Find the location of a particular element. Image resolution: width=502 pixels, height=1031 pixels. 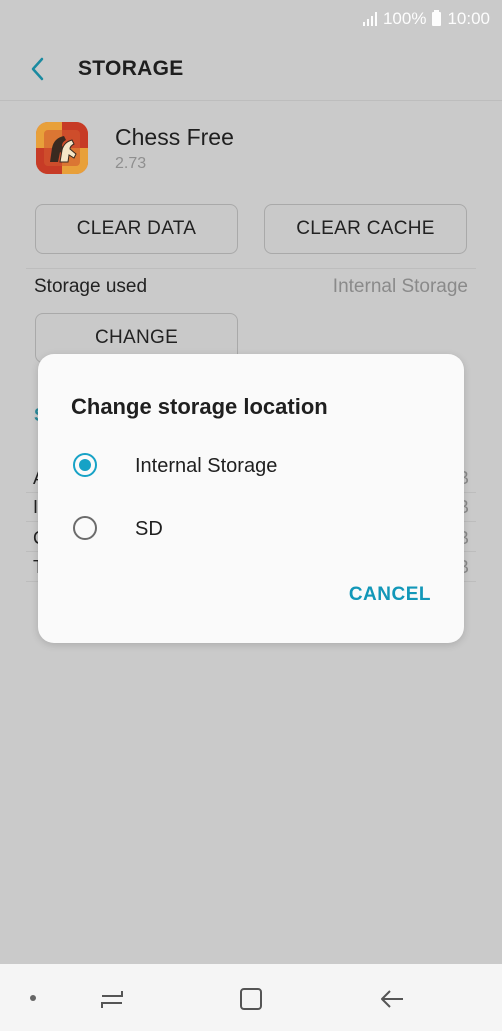

page-title: STORAGE is located at coordinates (131, 68).